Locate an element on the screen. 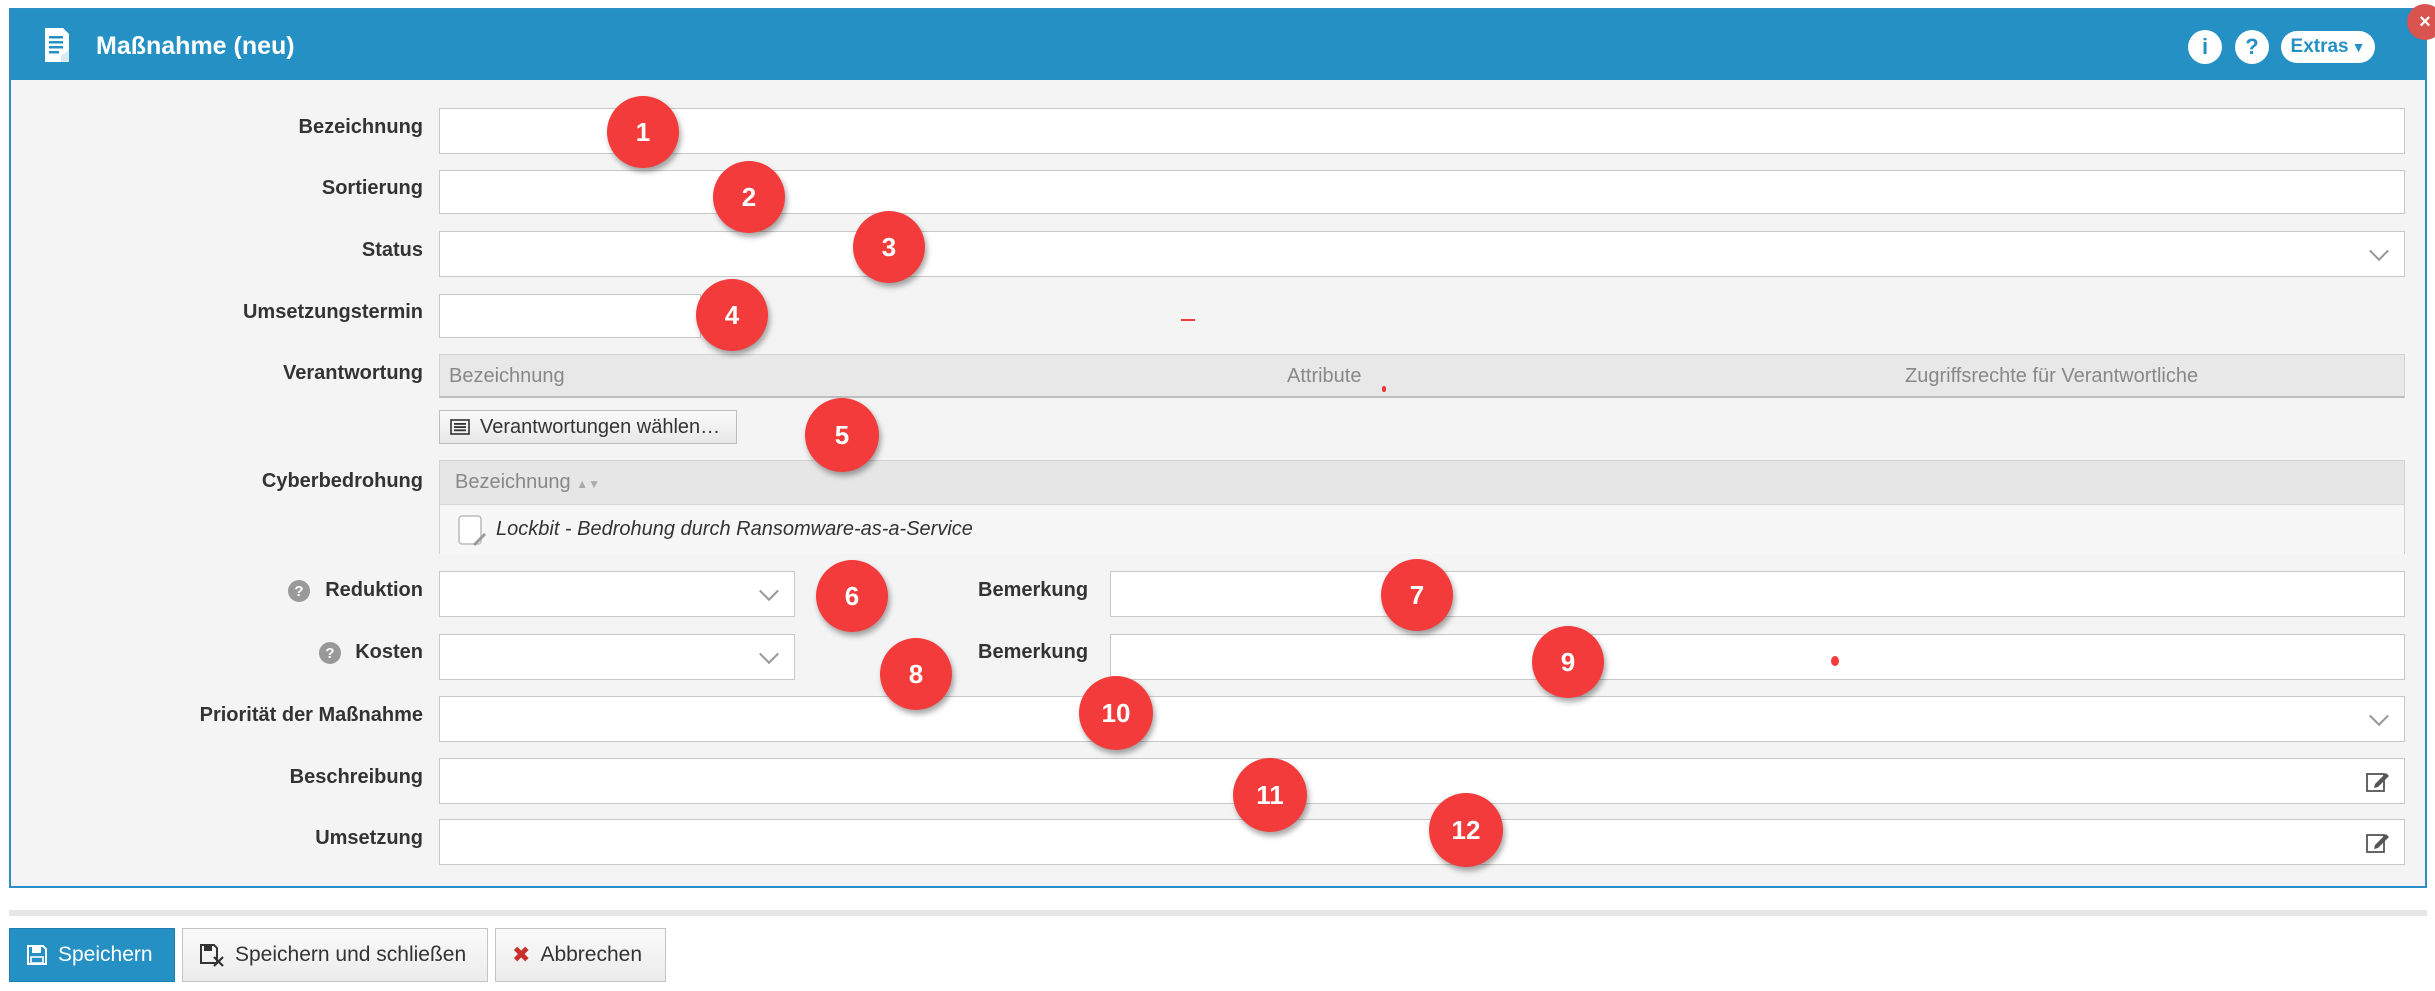 The width and height of the screenshot is (2435, 991). callout-marker-7: 7 is located at coordinates (1417, 595).